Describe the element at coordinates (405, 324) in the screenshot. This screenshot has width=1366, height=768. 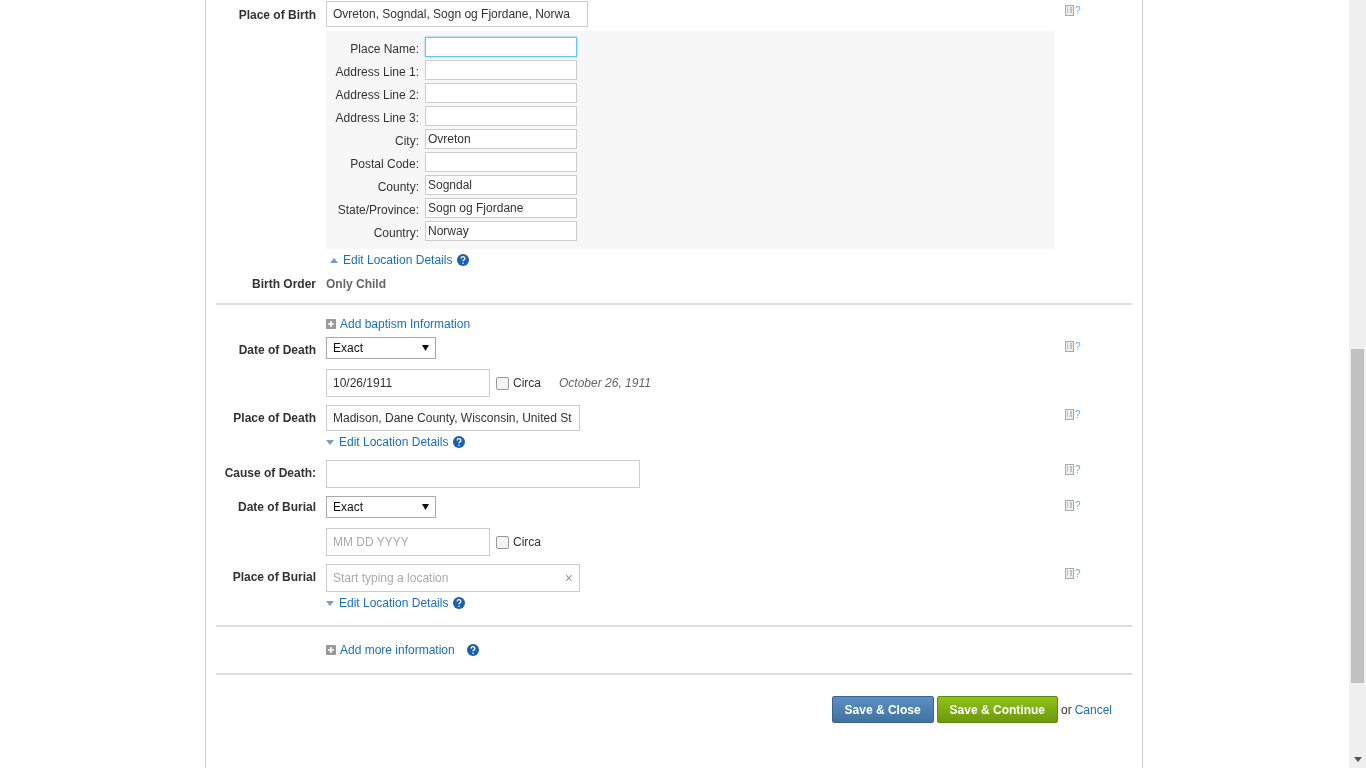
I see `add-baptism-link: Add baptism Information` at that location.